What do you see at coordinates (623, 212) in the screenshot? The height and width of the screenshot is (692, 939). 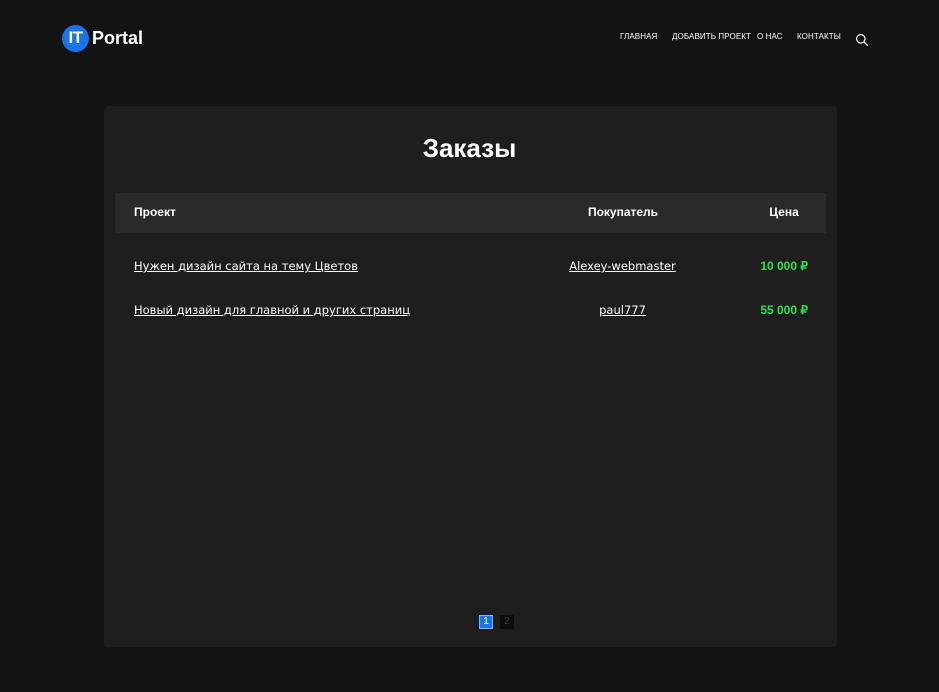 I see `column-header-buyer: Покупатель` at bounding box center [623, 212].